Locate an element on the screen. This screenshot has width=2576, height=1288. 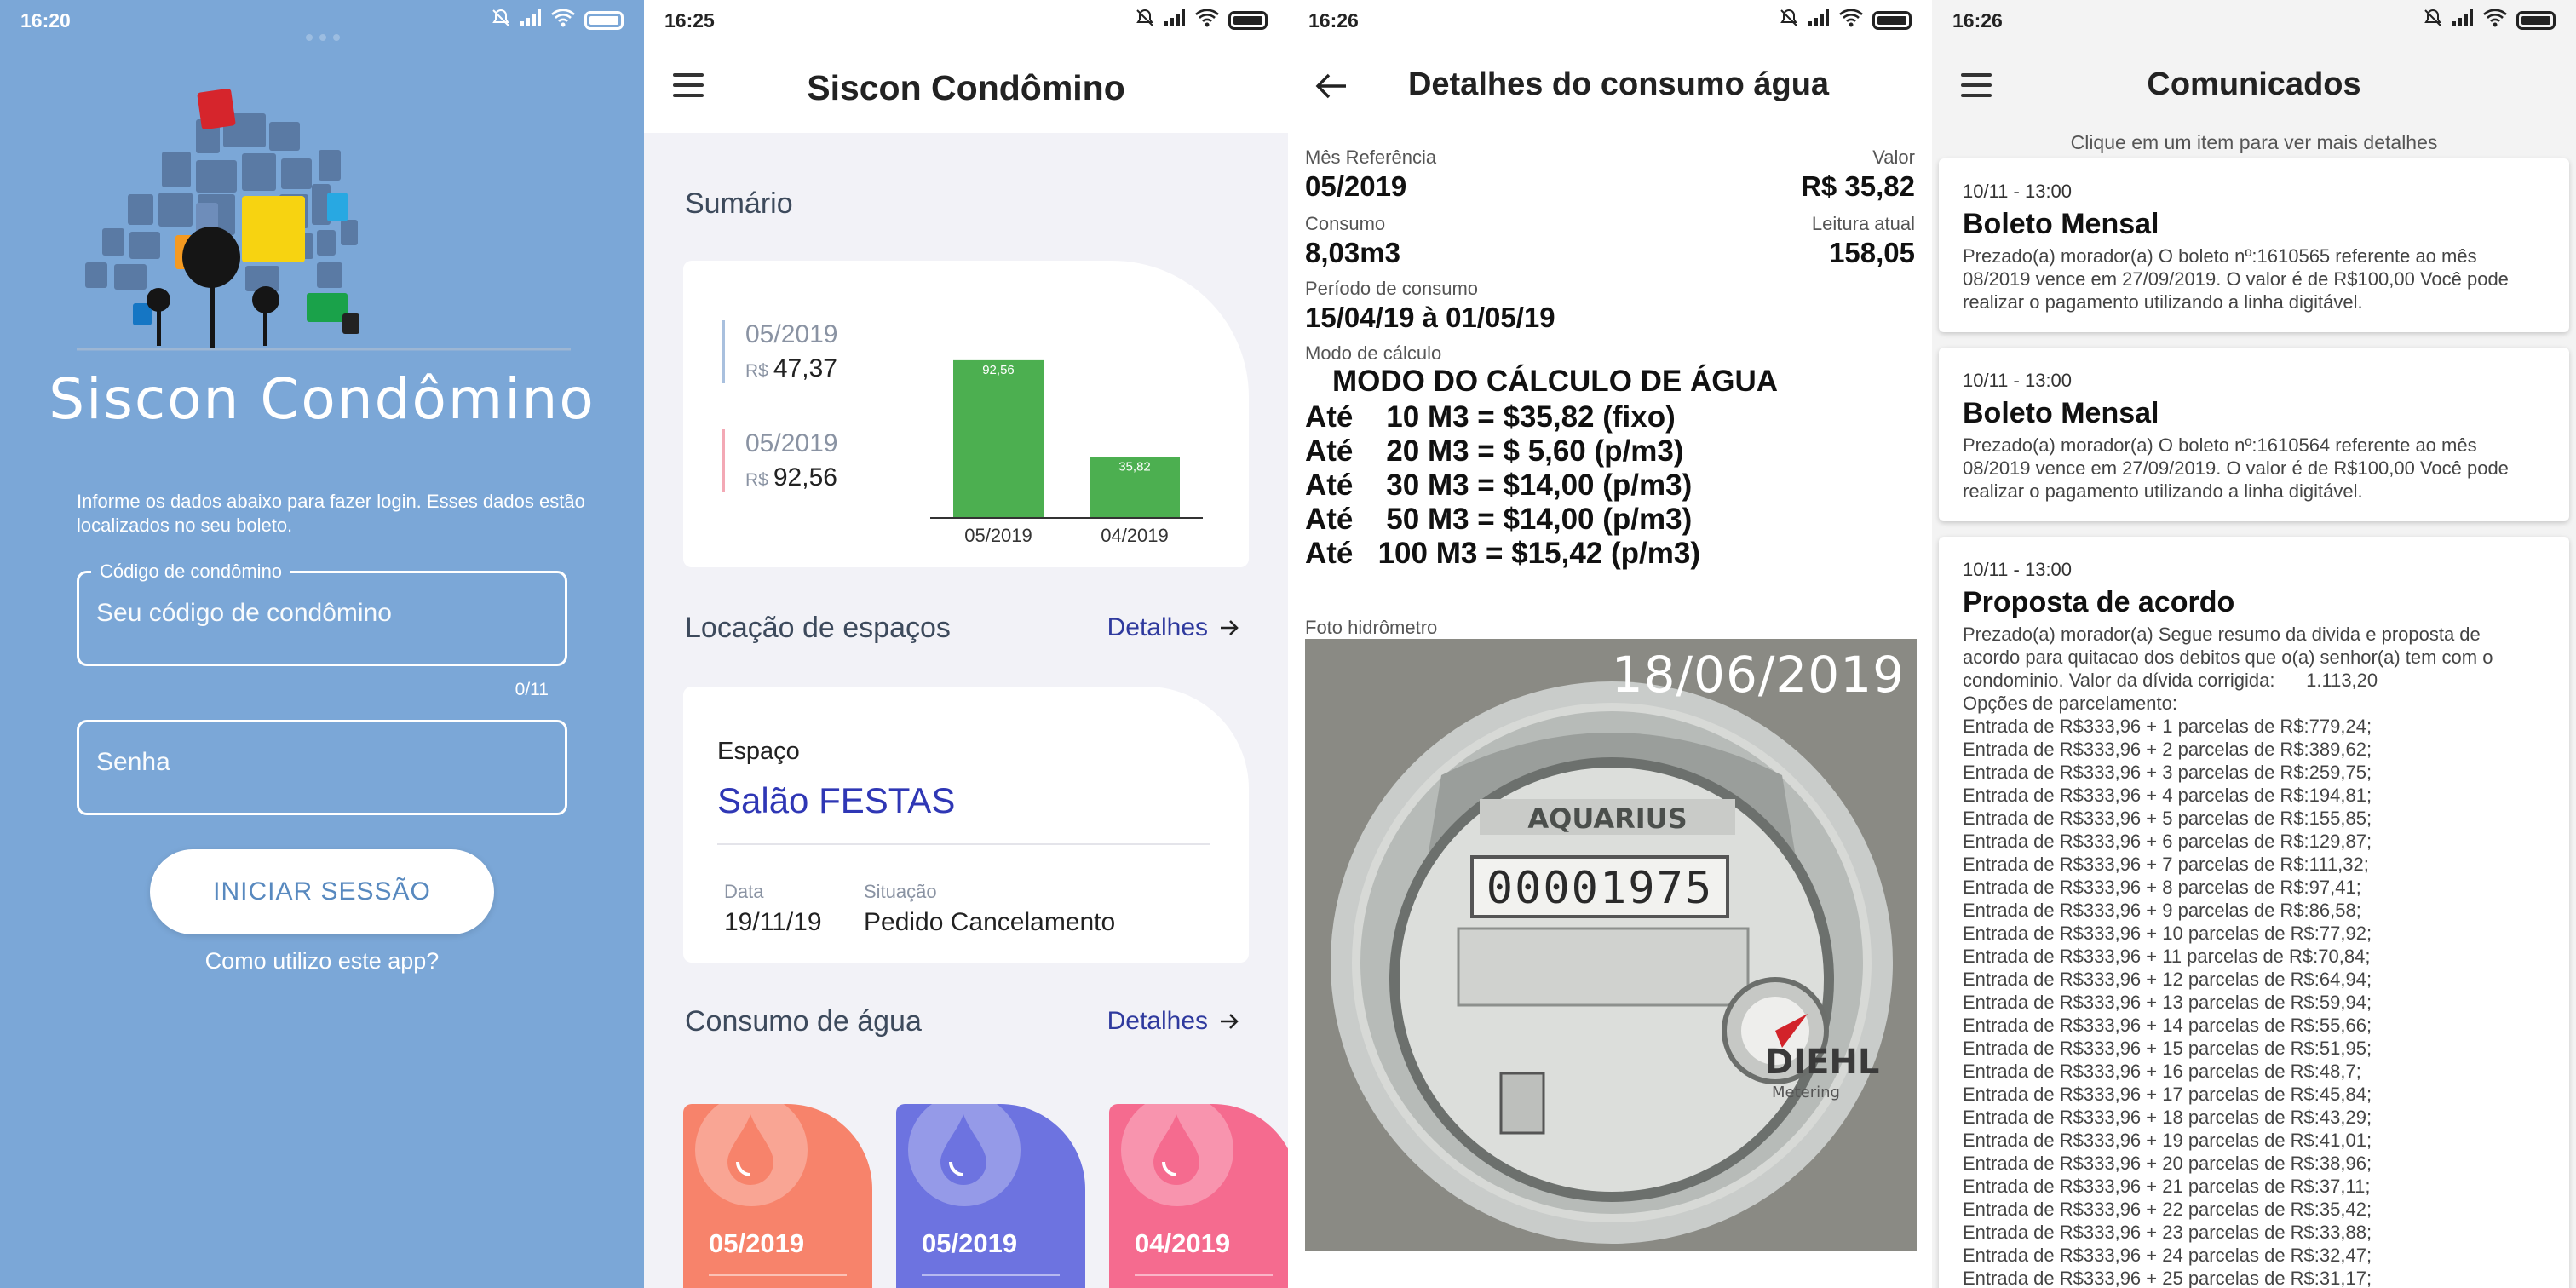
status-time: 16:20 is located at coordinates (46, 21).